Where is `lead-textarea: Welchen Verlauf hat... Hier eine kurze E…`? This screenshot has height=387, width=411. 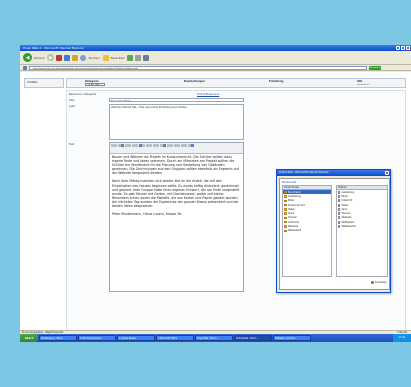
lead-textarea: Welchen Verlauf hat... Hier eine kurze E… is located at coordinates (176, 122).